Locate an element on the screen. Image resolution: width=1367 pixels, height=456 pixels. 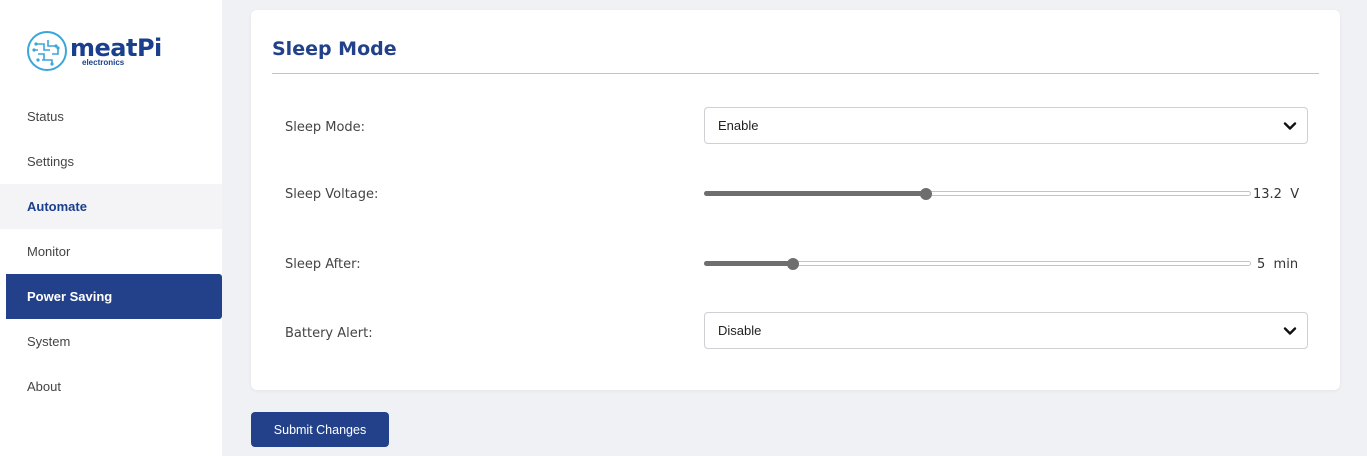
battery-alert-label: Battery Alert: is located at coordinates (329, 333).